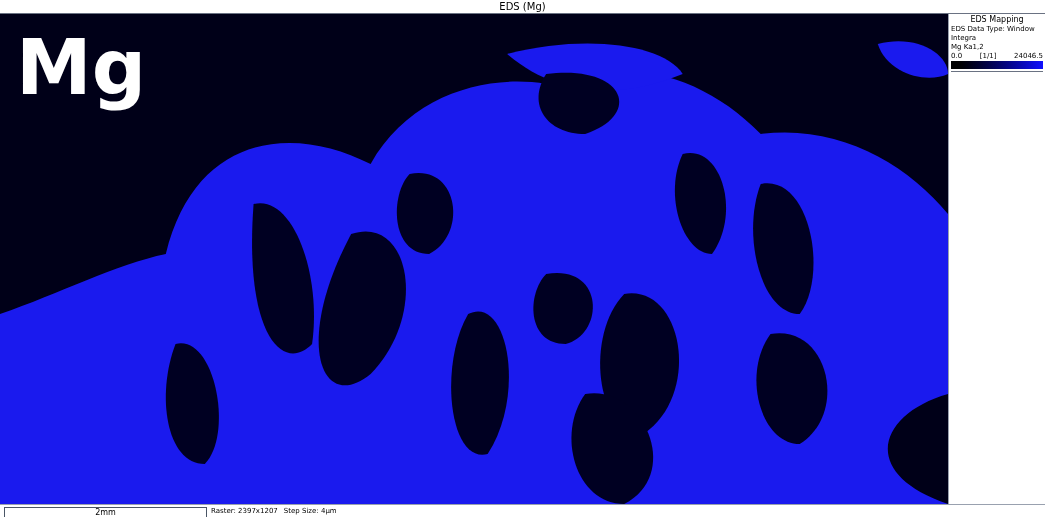 This screenshot has height=518, width=1045. I want to click on legend-title: EDS Mapping, so click(997, 20).